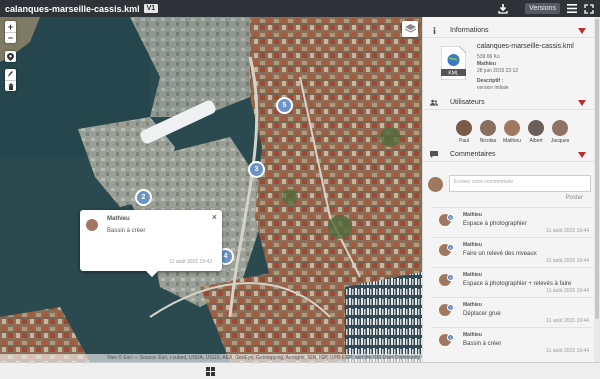 This screenshot has width=600, height=379. I want to click on user-name: Mathieu, so click(512, 141).